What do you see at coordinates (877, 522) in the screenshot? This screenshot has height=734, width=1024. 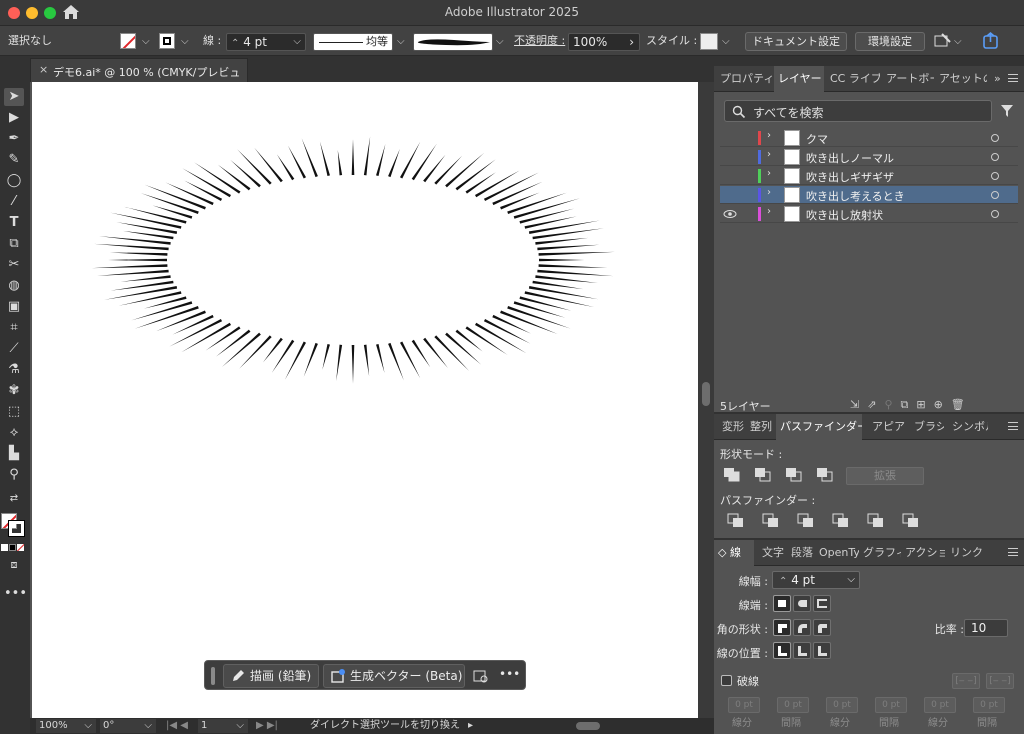 I see `outline-icon` at bounding box center [877, 522].